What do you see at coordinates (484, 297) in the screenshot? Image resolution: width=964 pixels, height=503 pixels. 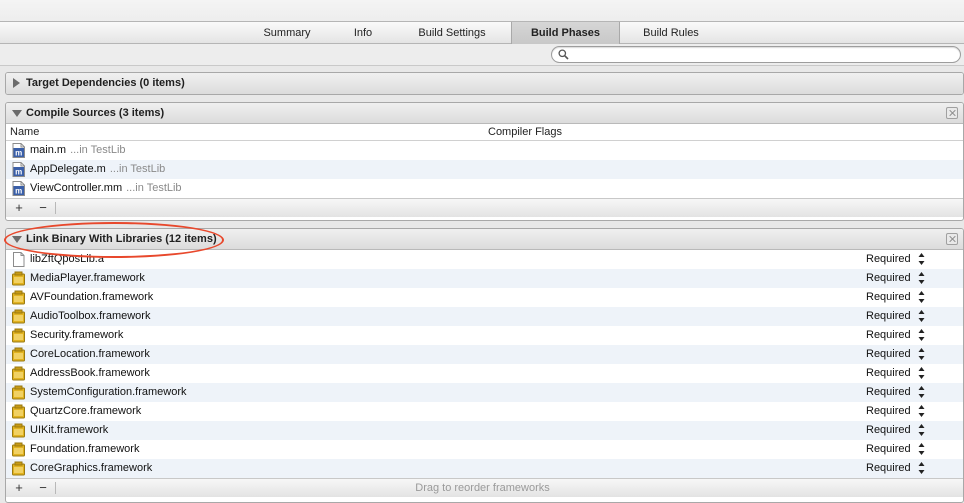 I see `list-item: AVFoundation.framework Required` at bounding box center [484, 297].